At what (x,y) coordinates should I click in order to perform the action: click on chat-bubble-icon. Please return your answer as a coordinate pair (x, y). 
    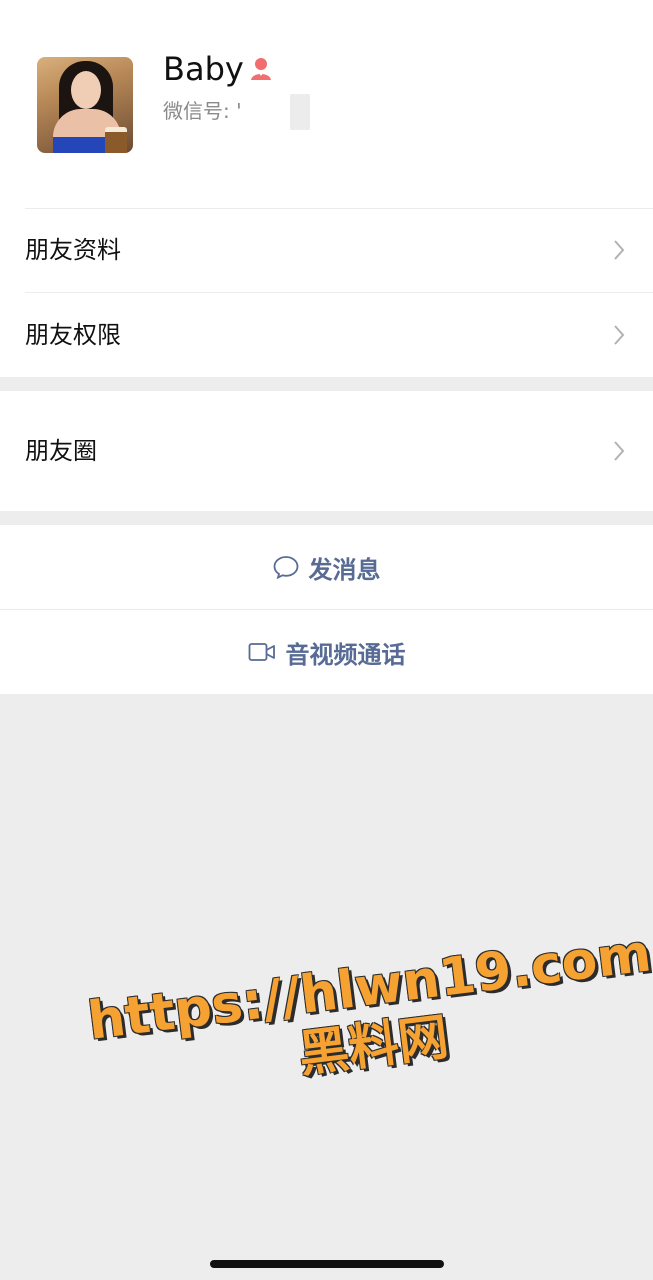
    Looking at the image, I should click on (285, 567).